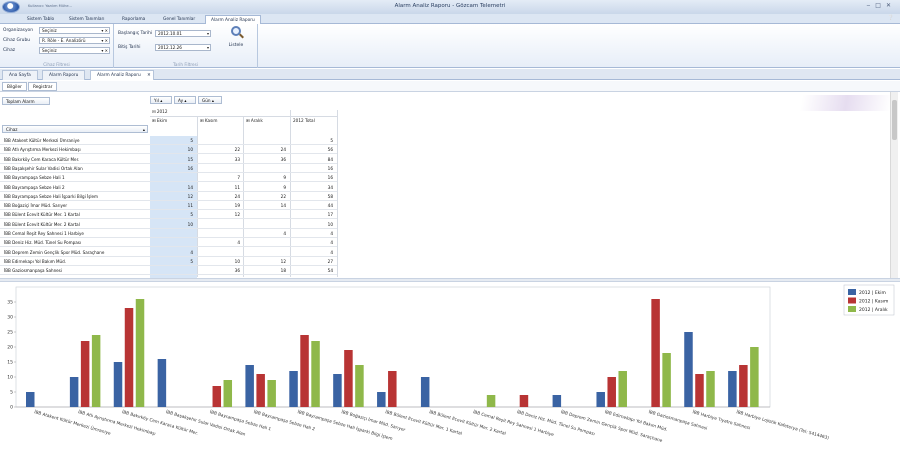  Describe the element at coordinates (26, 101) in the screenshot. I see `pivot-data-field: Toplam Alarm` at that location.